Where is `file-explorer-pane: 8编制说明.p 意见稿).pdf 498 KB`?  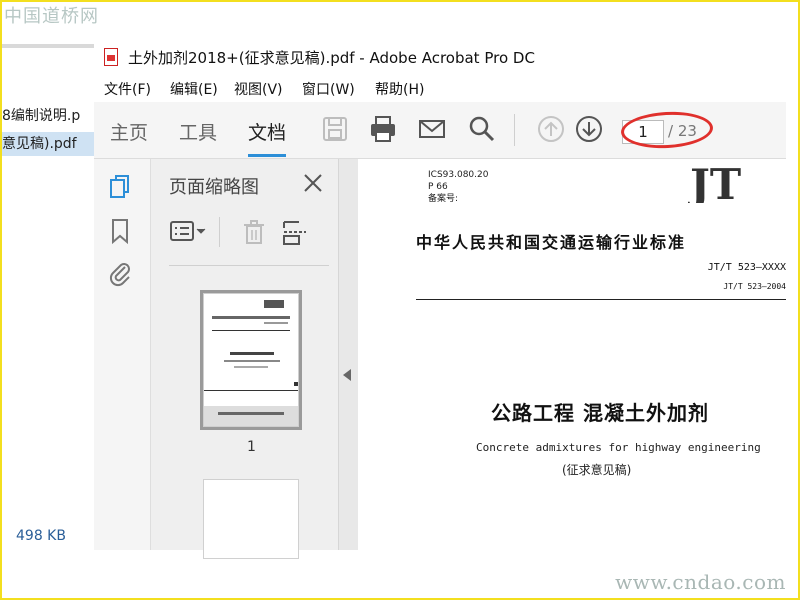
file-explorer-pane: 8编制说明.p 意见稿).pdf 498 KB is located at coordinates (48, 296).